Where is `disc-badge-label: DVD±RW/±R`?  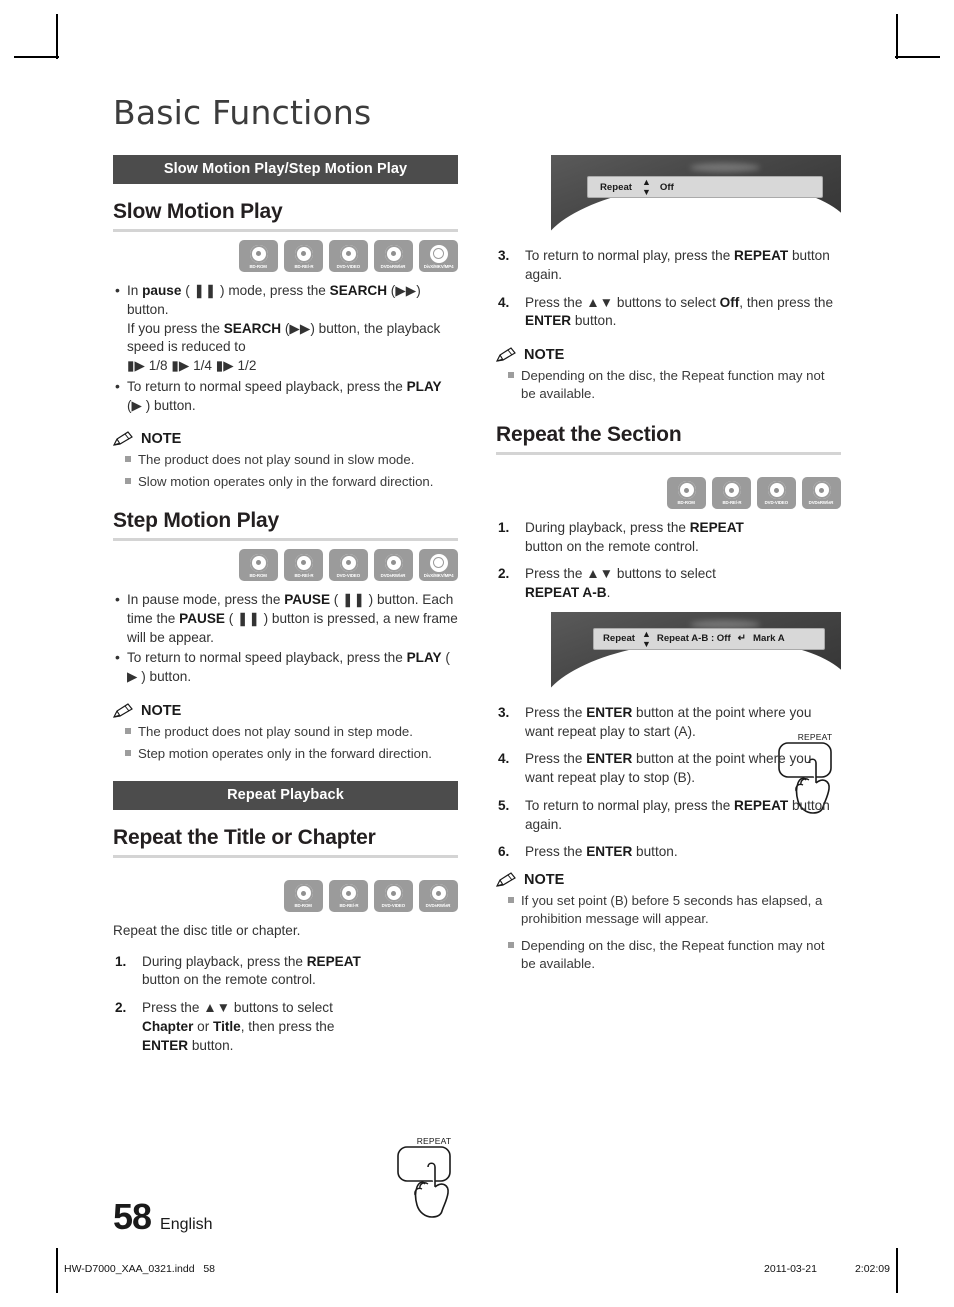
disc-badge-label: DVD±RW/±R is located at coordinates (393, 575).